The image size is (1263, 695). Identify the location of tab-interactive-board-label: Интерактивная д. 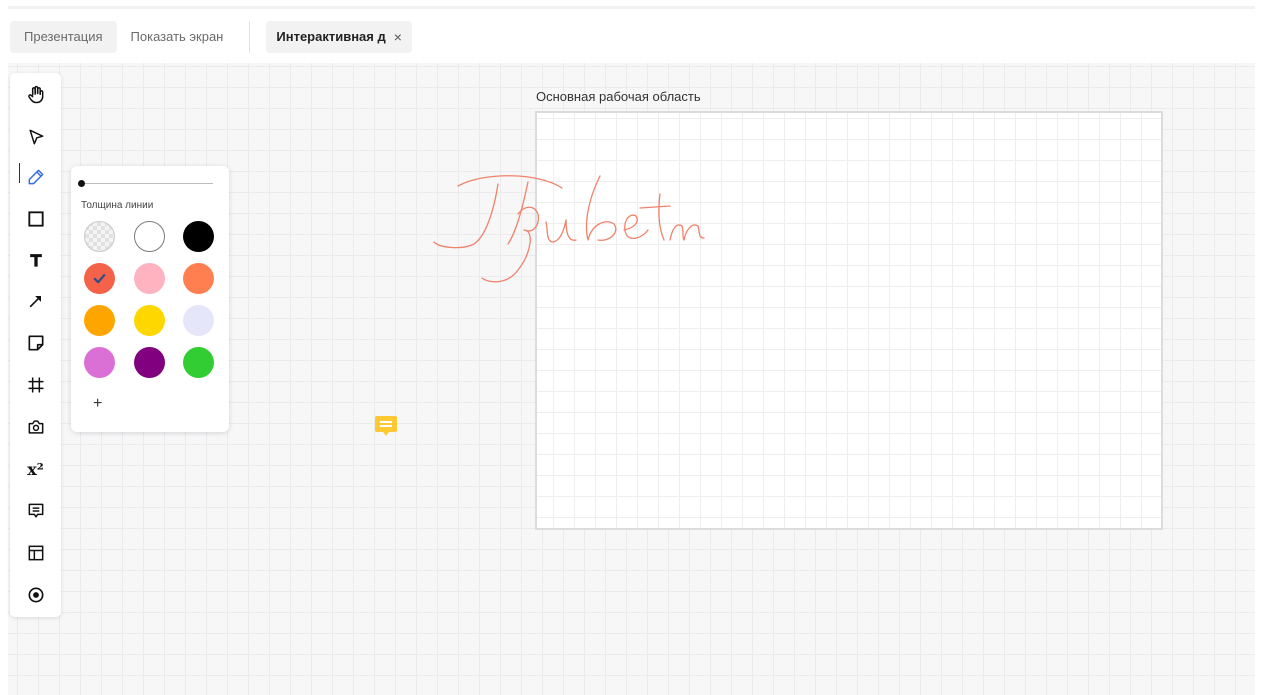
(331, 36).